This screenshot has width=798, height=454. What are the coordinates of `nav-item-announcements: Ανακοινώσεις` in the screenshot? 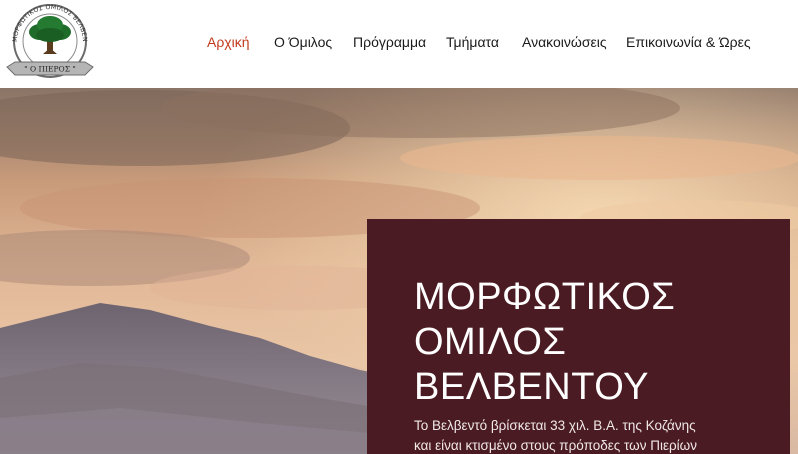 It's located at (564, 42).